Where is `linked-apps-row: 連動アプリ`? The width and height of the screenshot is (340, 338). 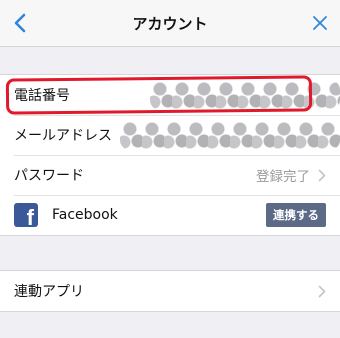 linked-apps-row: 連動アプリ is located at coordinates (170, 291).